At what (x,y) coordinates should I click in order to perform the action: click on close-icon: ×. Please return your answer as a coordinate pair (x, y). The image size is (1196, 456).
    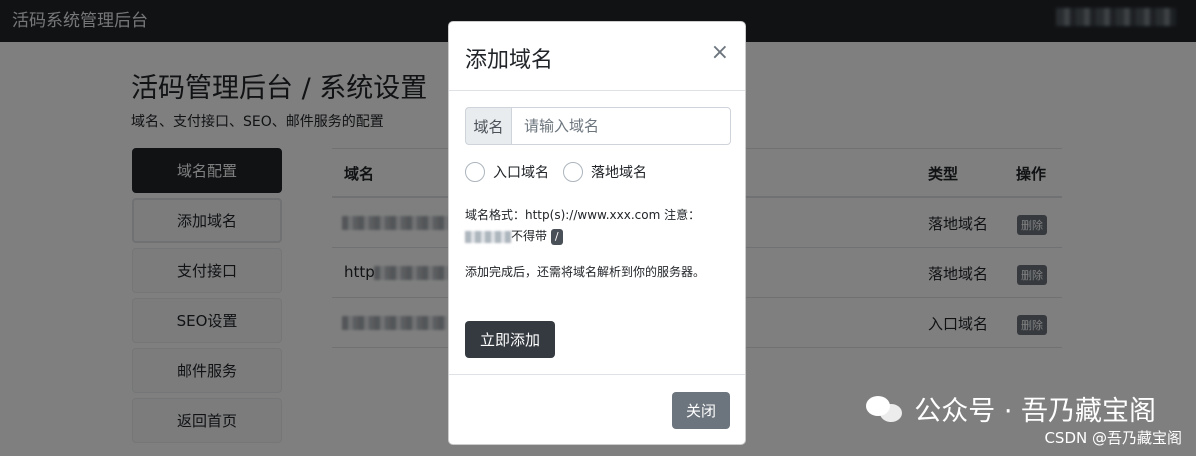
    Looking at the image, I should click on (720, 52).